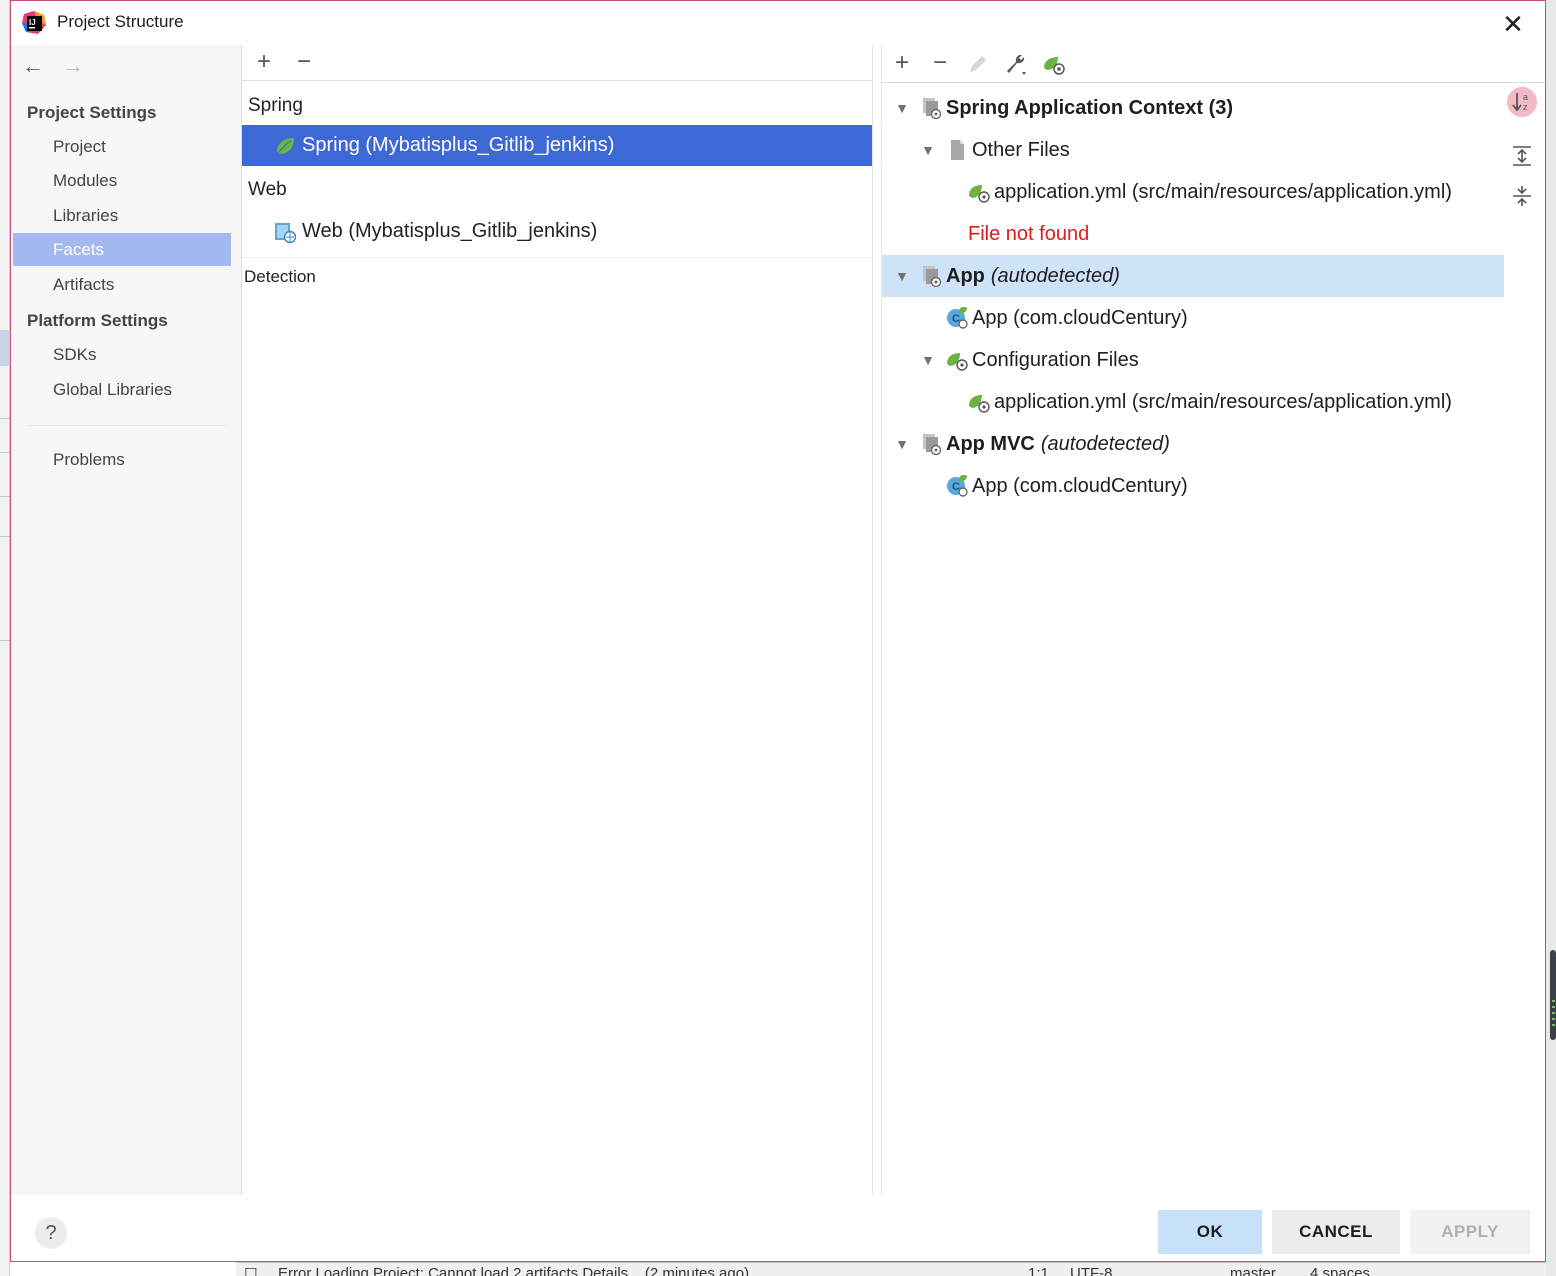 The image size is (1556, 1276). Describe the element at coordinates (1193, 276) in the screenshot. I see `context-tree-node: ▼ App (autodetected)` at that location.